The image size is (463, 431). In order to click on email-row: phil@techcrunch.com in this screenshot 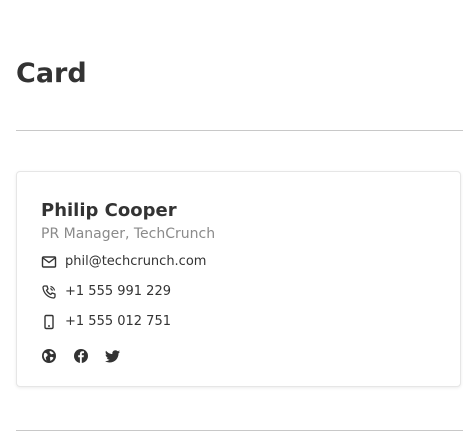, I will do `click(123, 262)`.